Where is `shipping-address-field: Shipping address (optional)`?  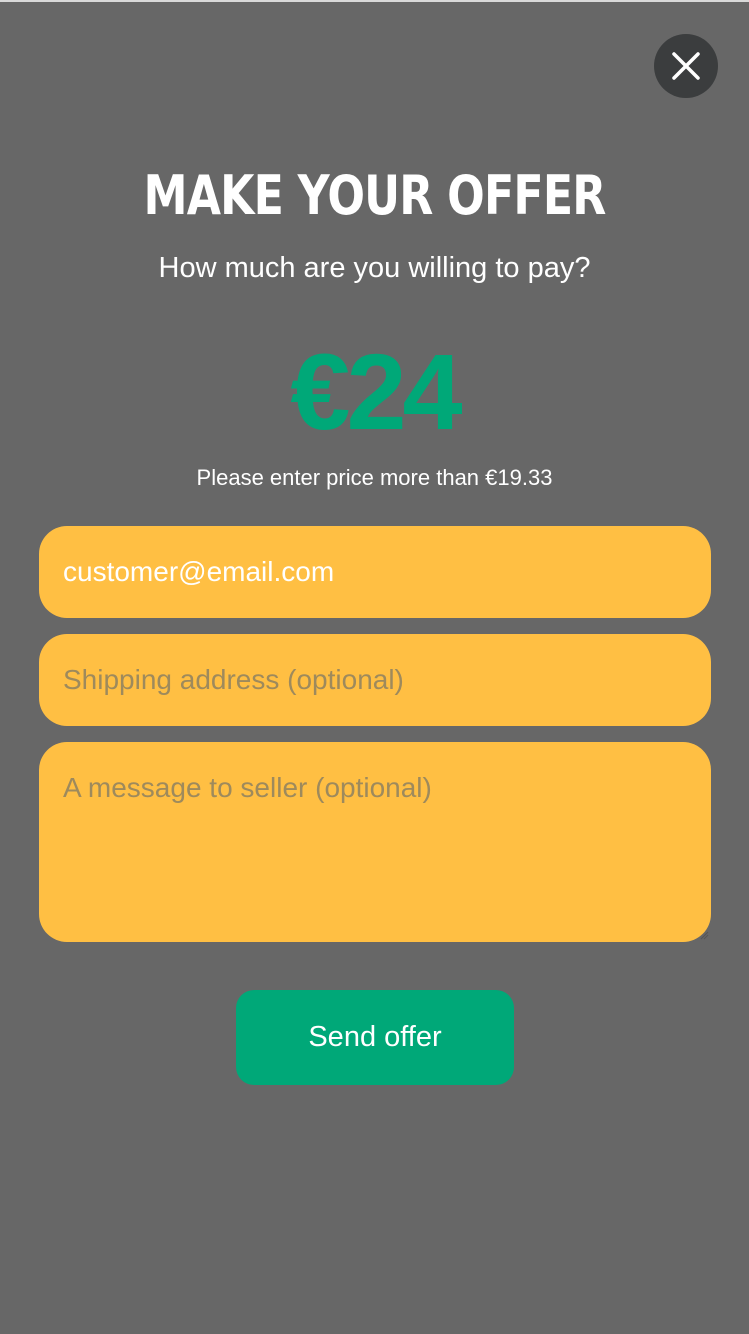 shipping-address-field: Shipping address (optional) is located at coordinates (375, 680).